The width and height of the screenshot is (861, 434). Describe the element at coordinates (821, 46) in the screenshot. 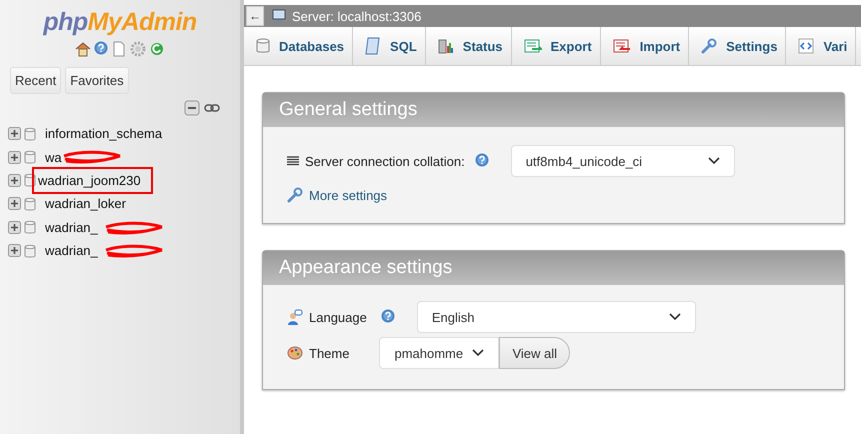

I see `nav-tab: Vari` at that location.